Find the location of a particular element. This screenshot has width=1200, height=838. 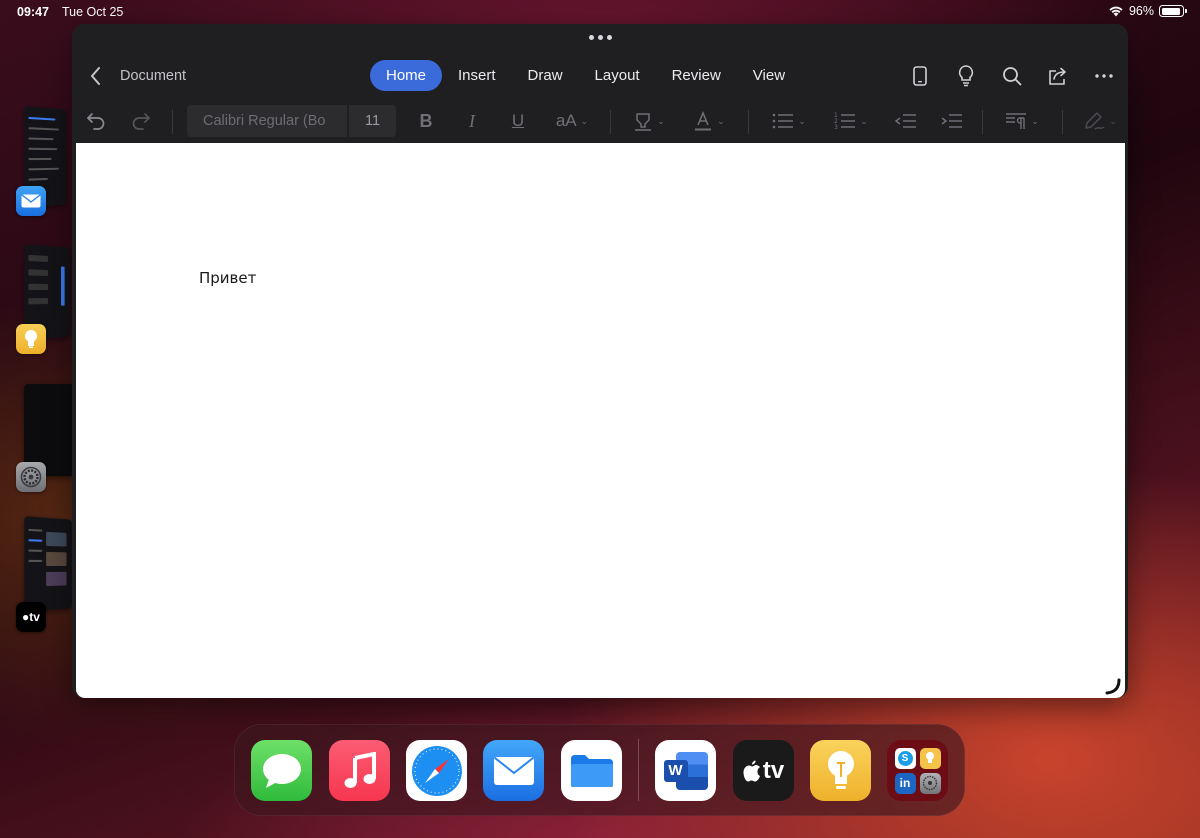

paragraph-button: ⌄ is located at coordinates (1022, 121).